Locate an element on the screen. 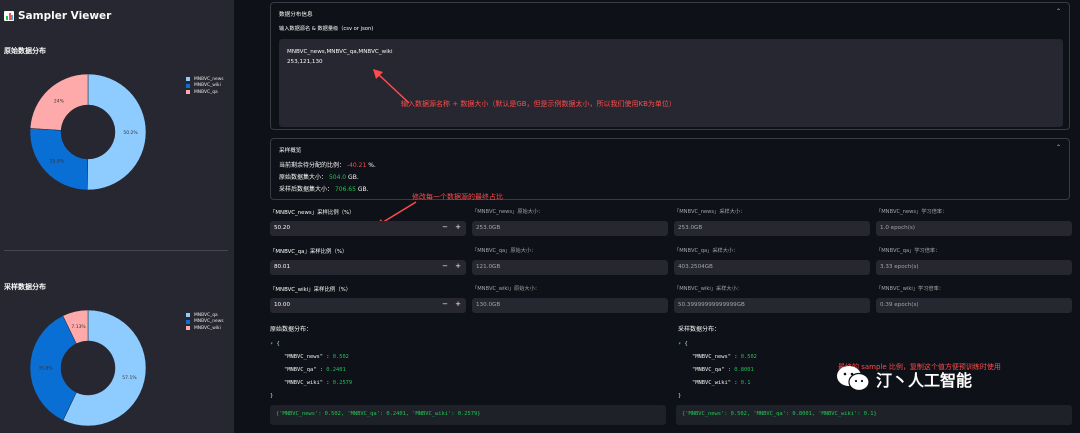 The image size is (1080, 433). json-entry: "MNBVC_qa" : 0.8001 is located at coordinates (723, 370).